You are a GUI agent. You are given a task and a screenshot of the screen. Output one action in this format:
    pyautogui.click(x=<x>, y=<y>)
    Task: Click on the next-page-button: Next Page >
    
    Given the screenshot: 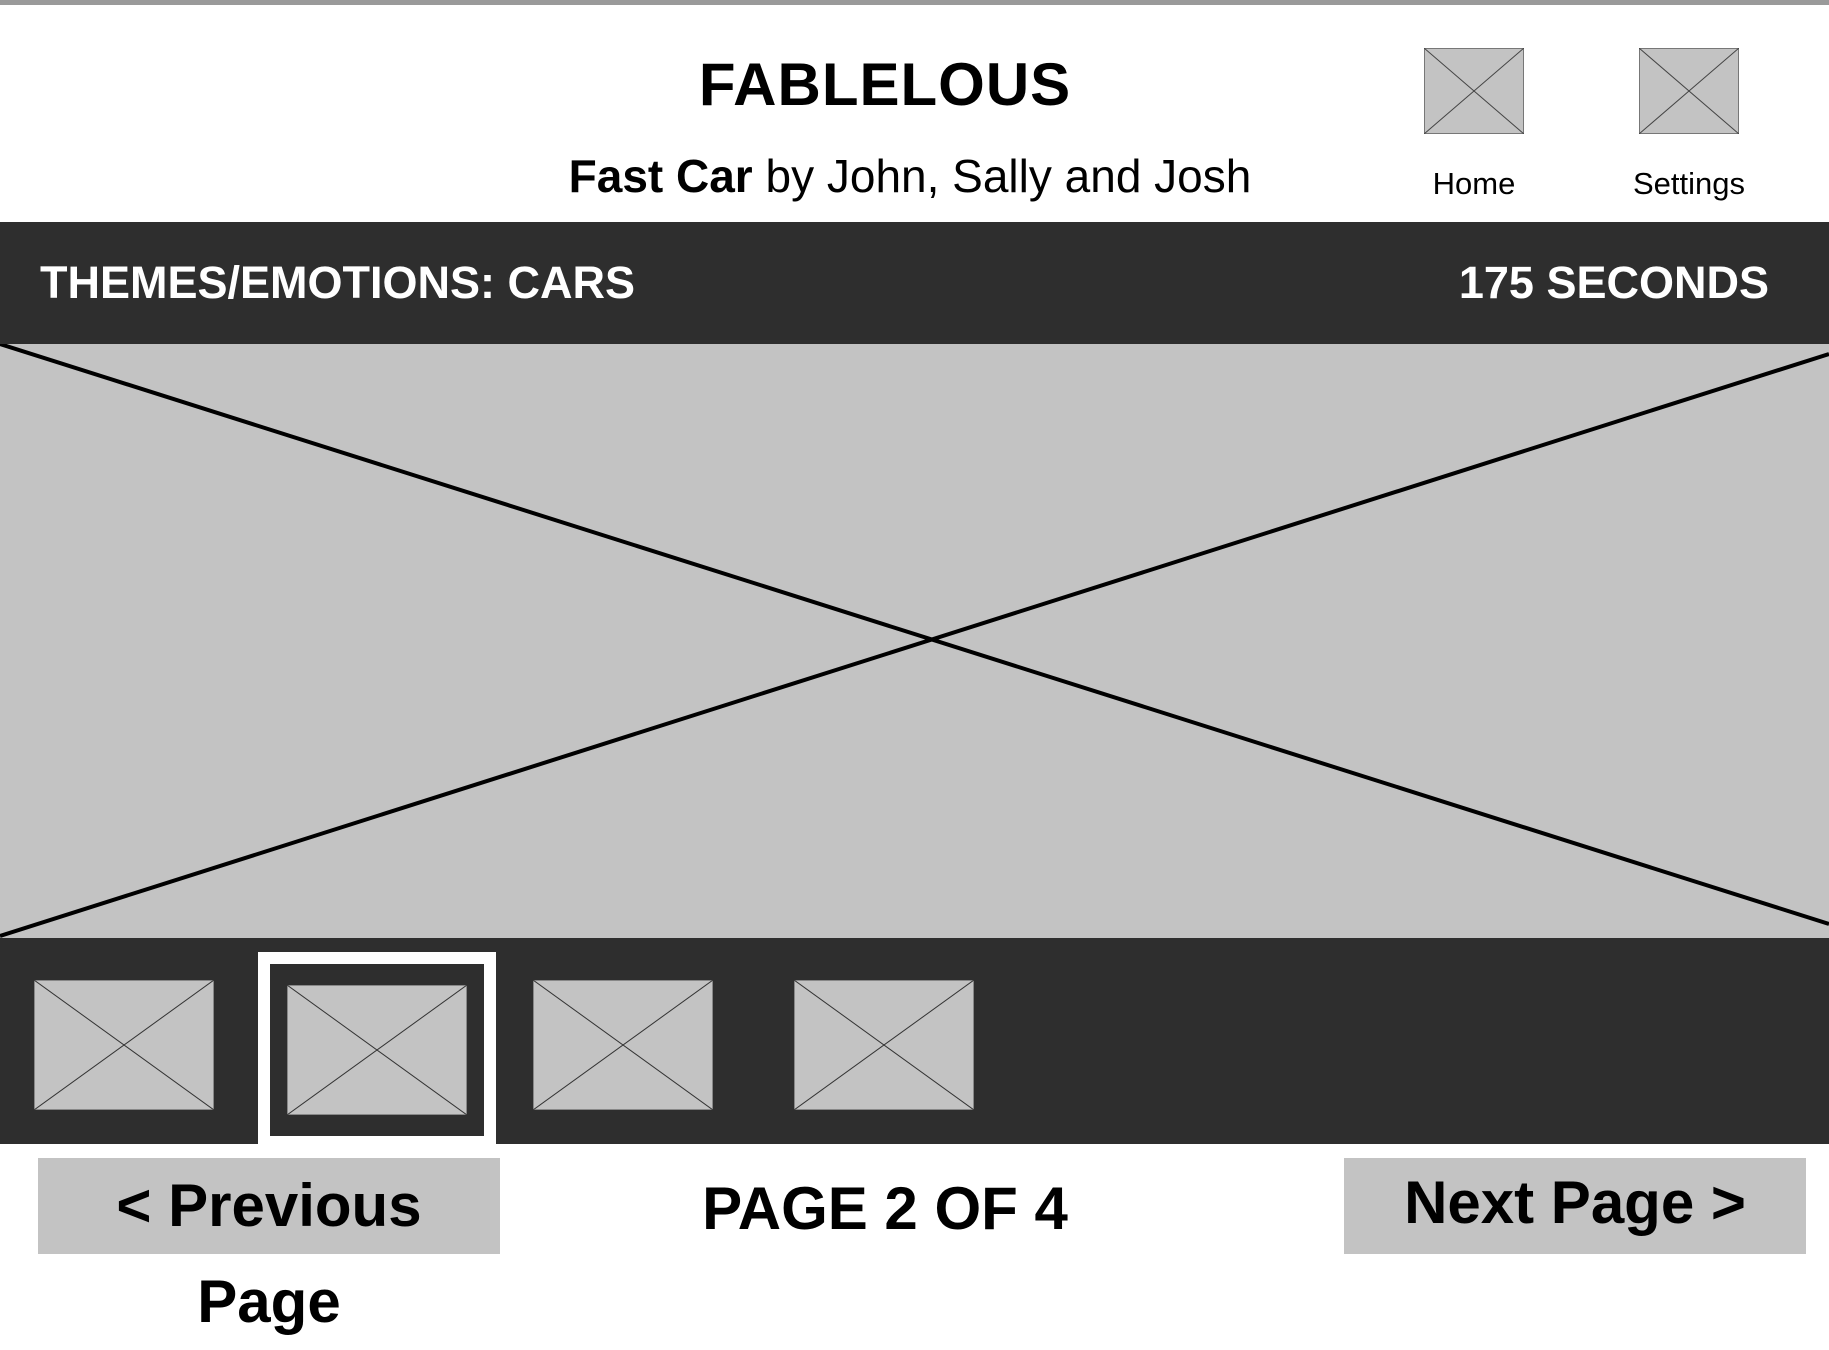 What is the action you would take?
    pyautogui.click(x=1575, y=1206)
    